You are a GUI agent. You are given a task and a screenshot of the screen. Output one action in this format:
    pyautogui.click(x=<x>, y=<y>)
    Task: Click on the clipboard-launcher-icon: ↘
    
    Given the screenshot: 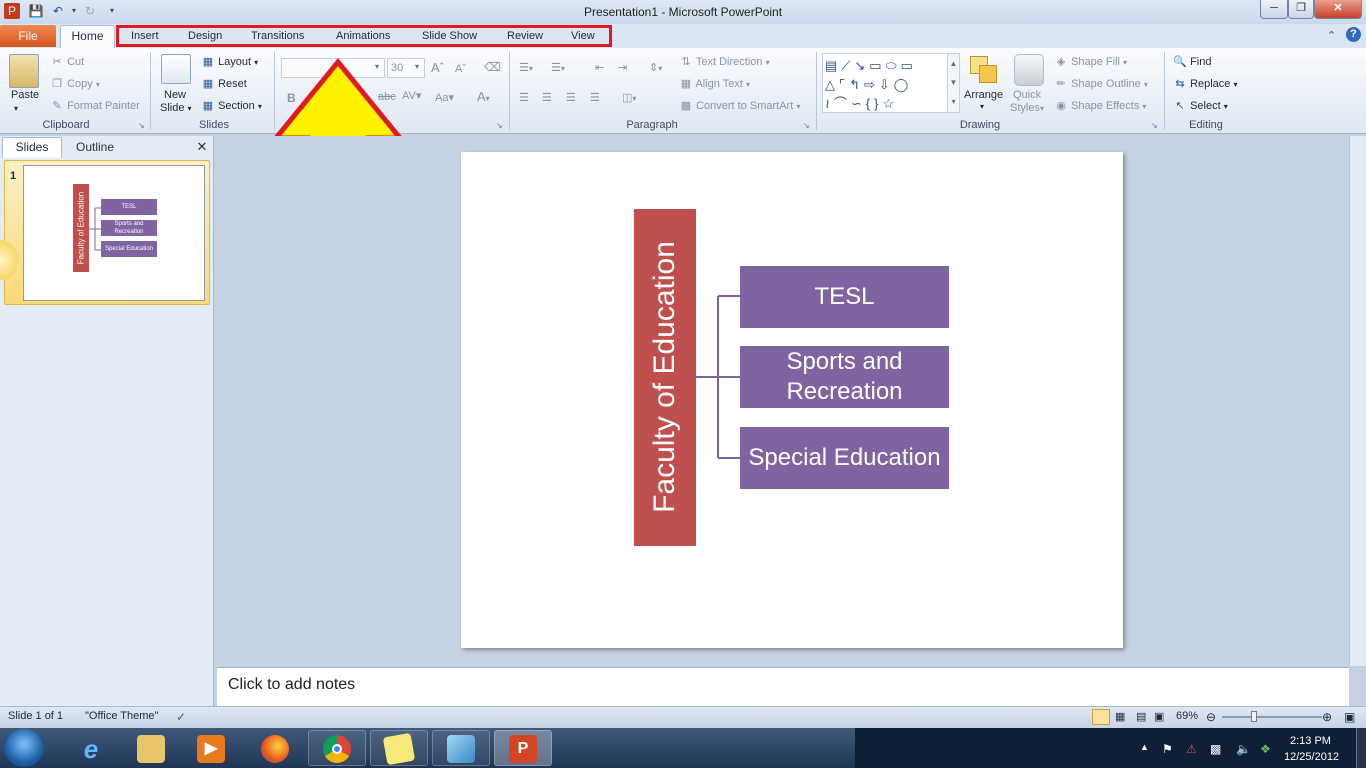 What is the action you would take?
    pyautogui.click(x=141, y=125)
    